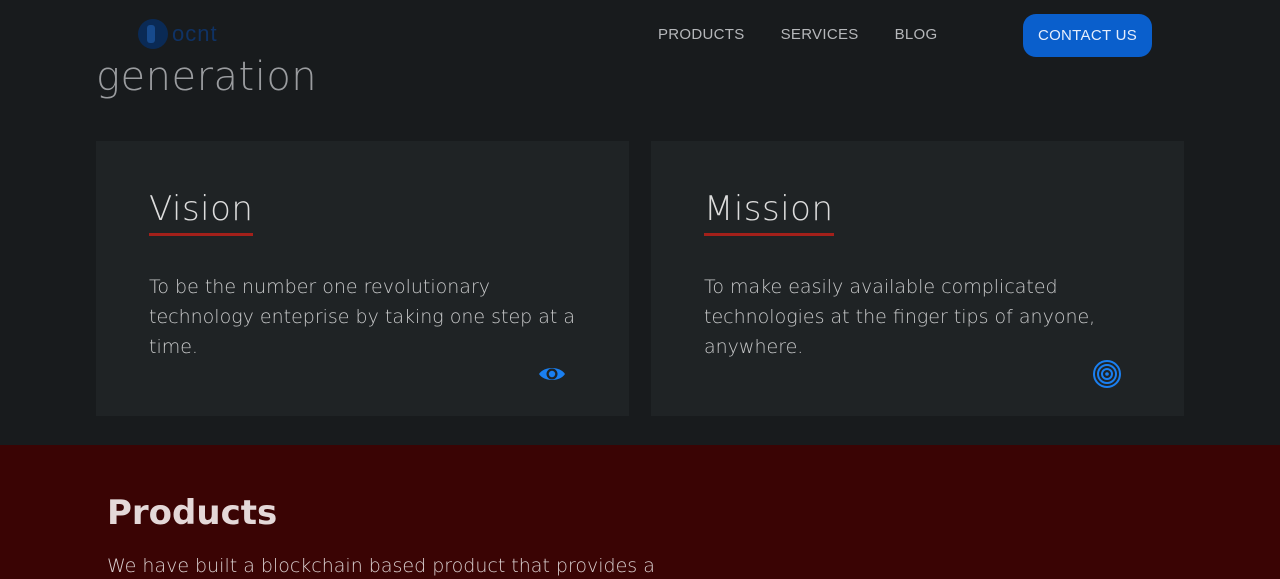 The image size is (1280, 579). I want to click on logo: ocnt, so click(193, 34).